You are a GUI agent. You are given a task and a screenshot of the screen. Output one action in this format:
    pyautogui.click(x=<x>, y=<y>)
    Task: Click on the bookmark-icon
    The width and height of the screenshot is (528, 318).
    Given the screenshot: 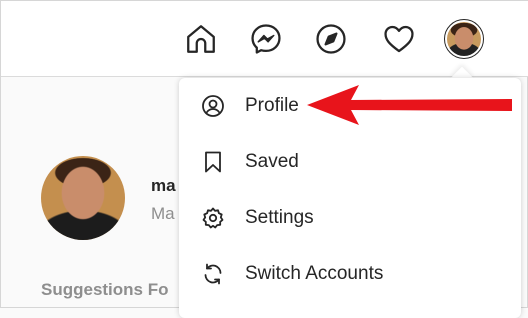 What is the action you would take?
    pyautogui.click(x=213, y=162)
    